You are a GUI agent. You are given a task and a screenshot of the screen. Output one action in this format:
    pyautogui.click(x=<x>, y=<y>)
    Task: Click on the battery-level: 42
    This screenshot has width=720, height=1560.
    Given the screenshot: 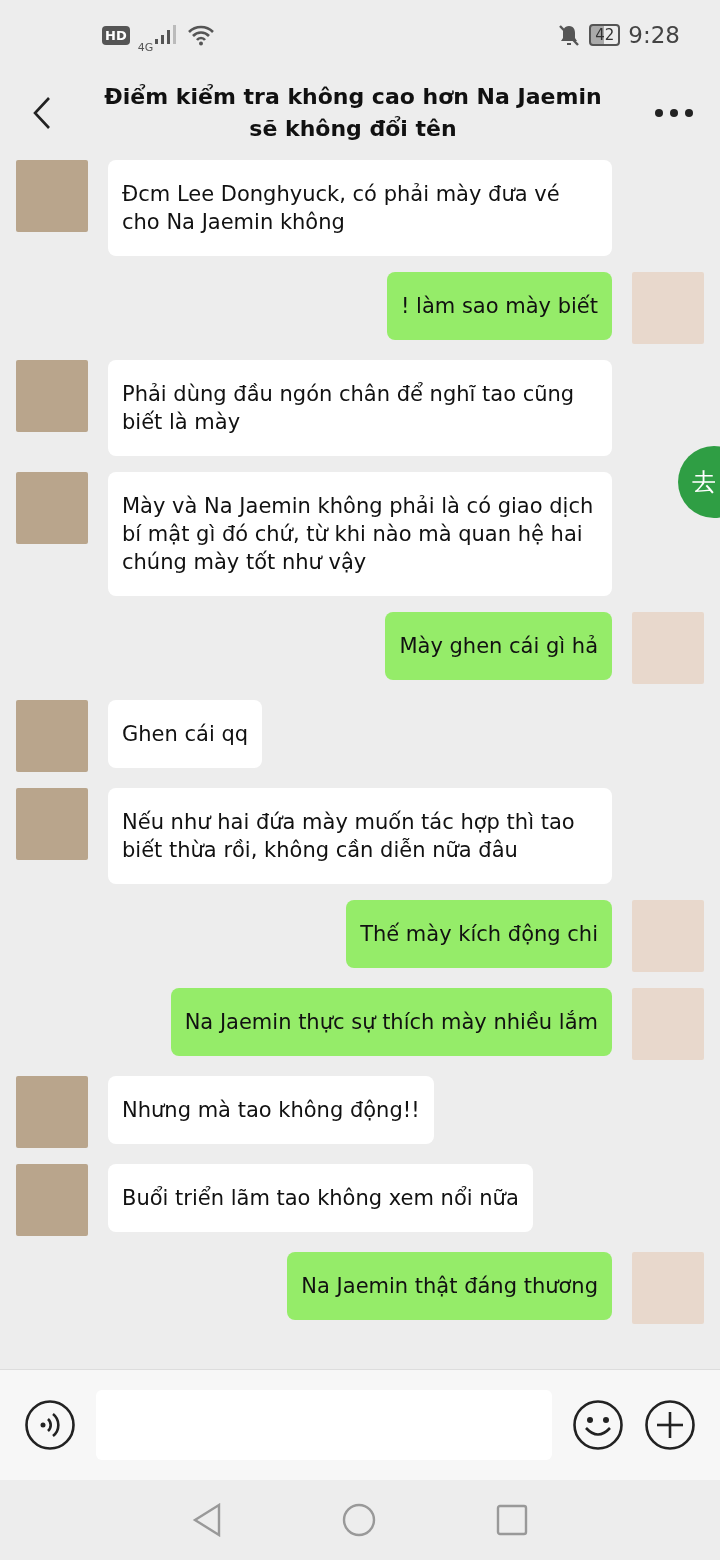 What is the action you would take?
    pyautogui.click(x=605, y=35)
    